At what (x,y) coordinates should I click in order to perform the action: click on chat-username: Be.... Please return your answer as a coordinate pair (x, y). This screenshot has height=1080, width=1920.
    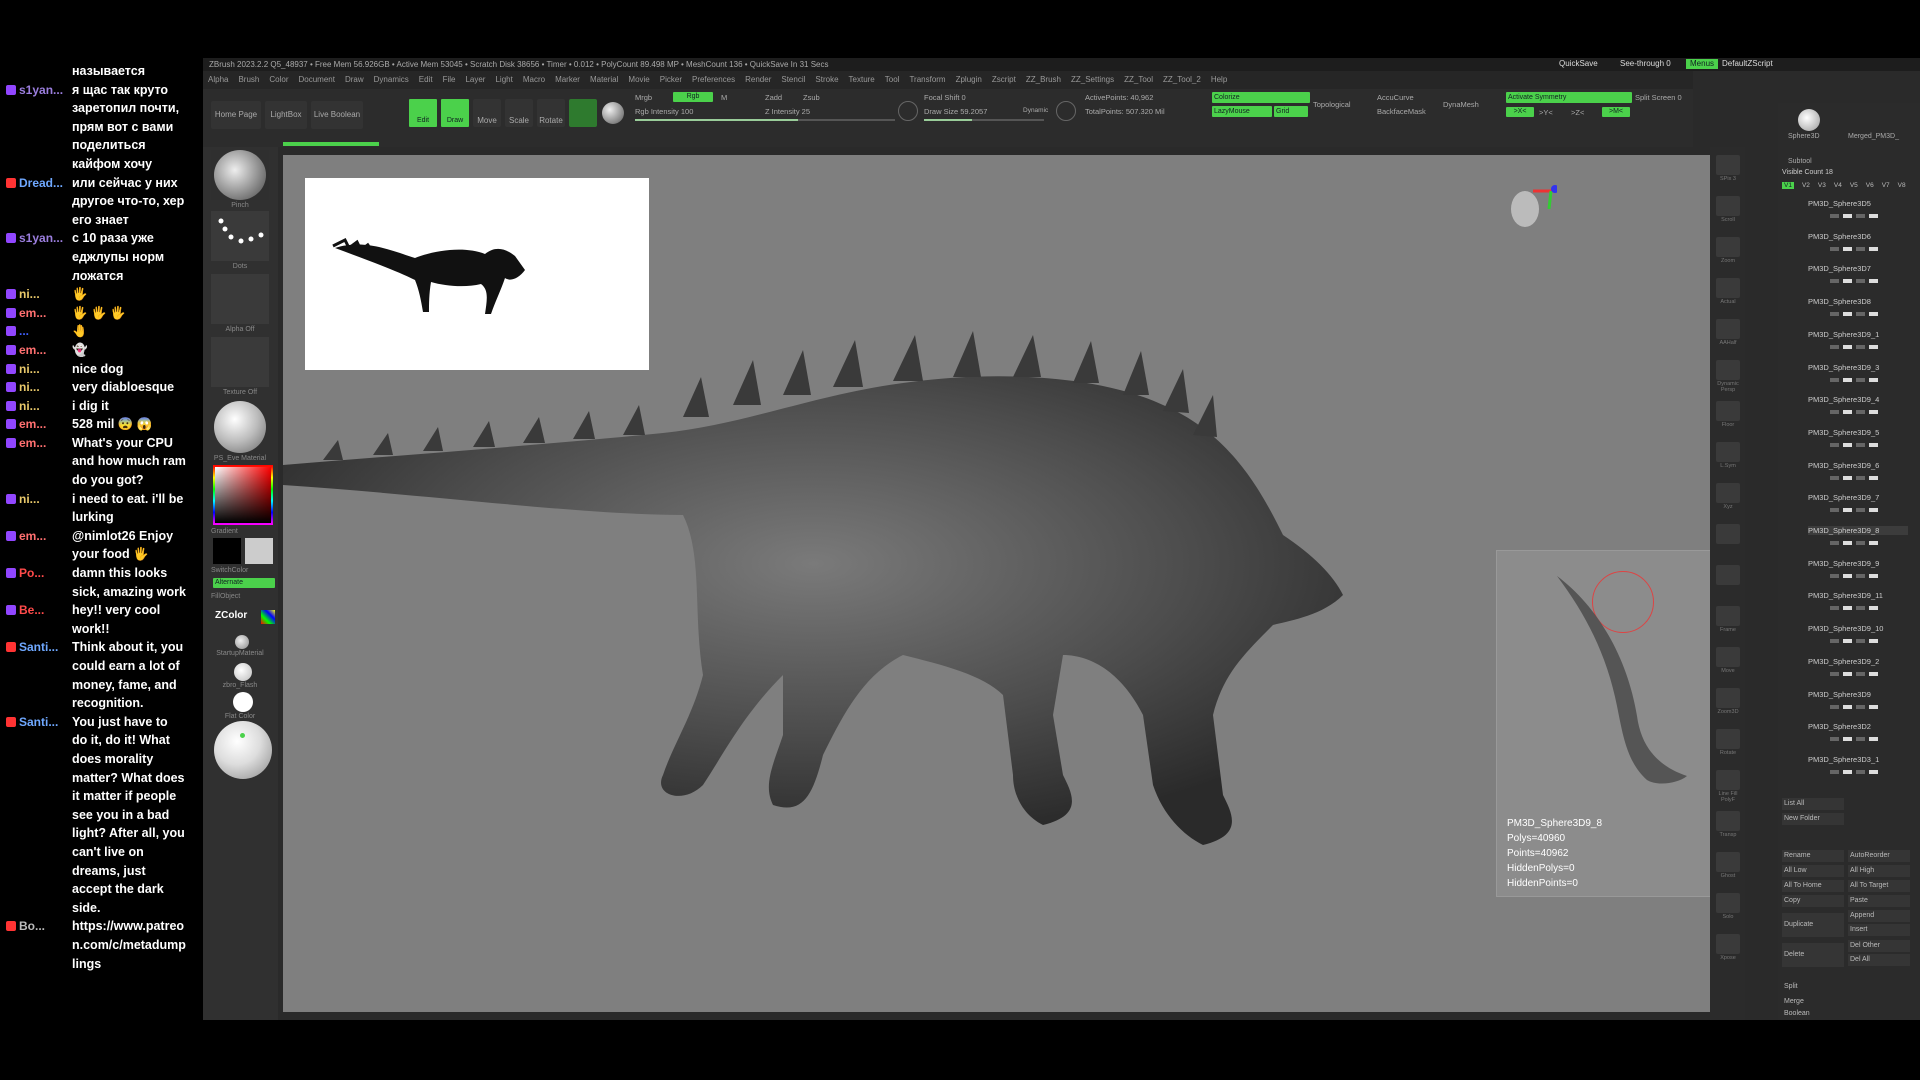
    Looking at the image, I should click on (31, 610).